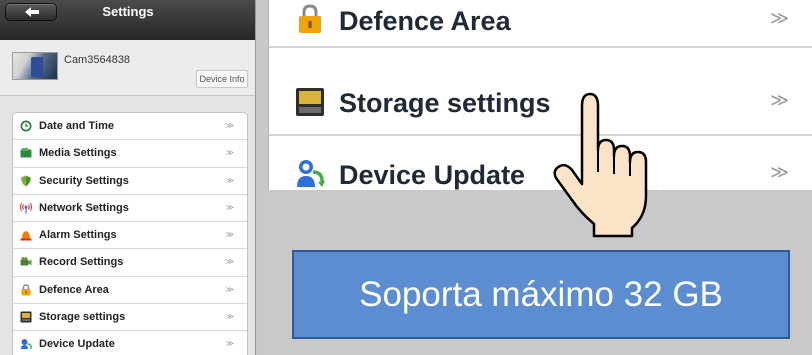 The height and width of the screenshot is (355, 812). What do you see at coordinates (74, 289) in the screenshot?
I see `menu-item-label: Defence Area` at bounding box center [74, 289].